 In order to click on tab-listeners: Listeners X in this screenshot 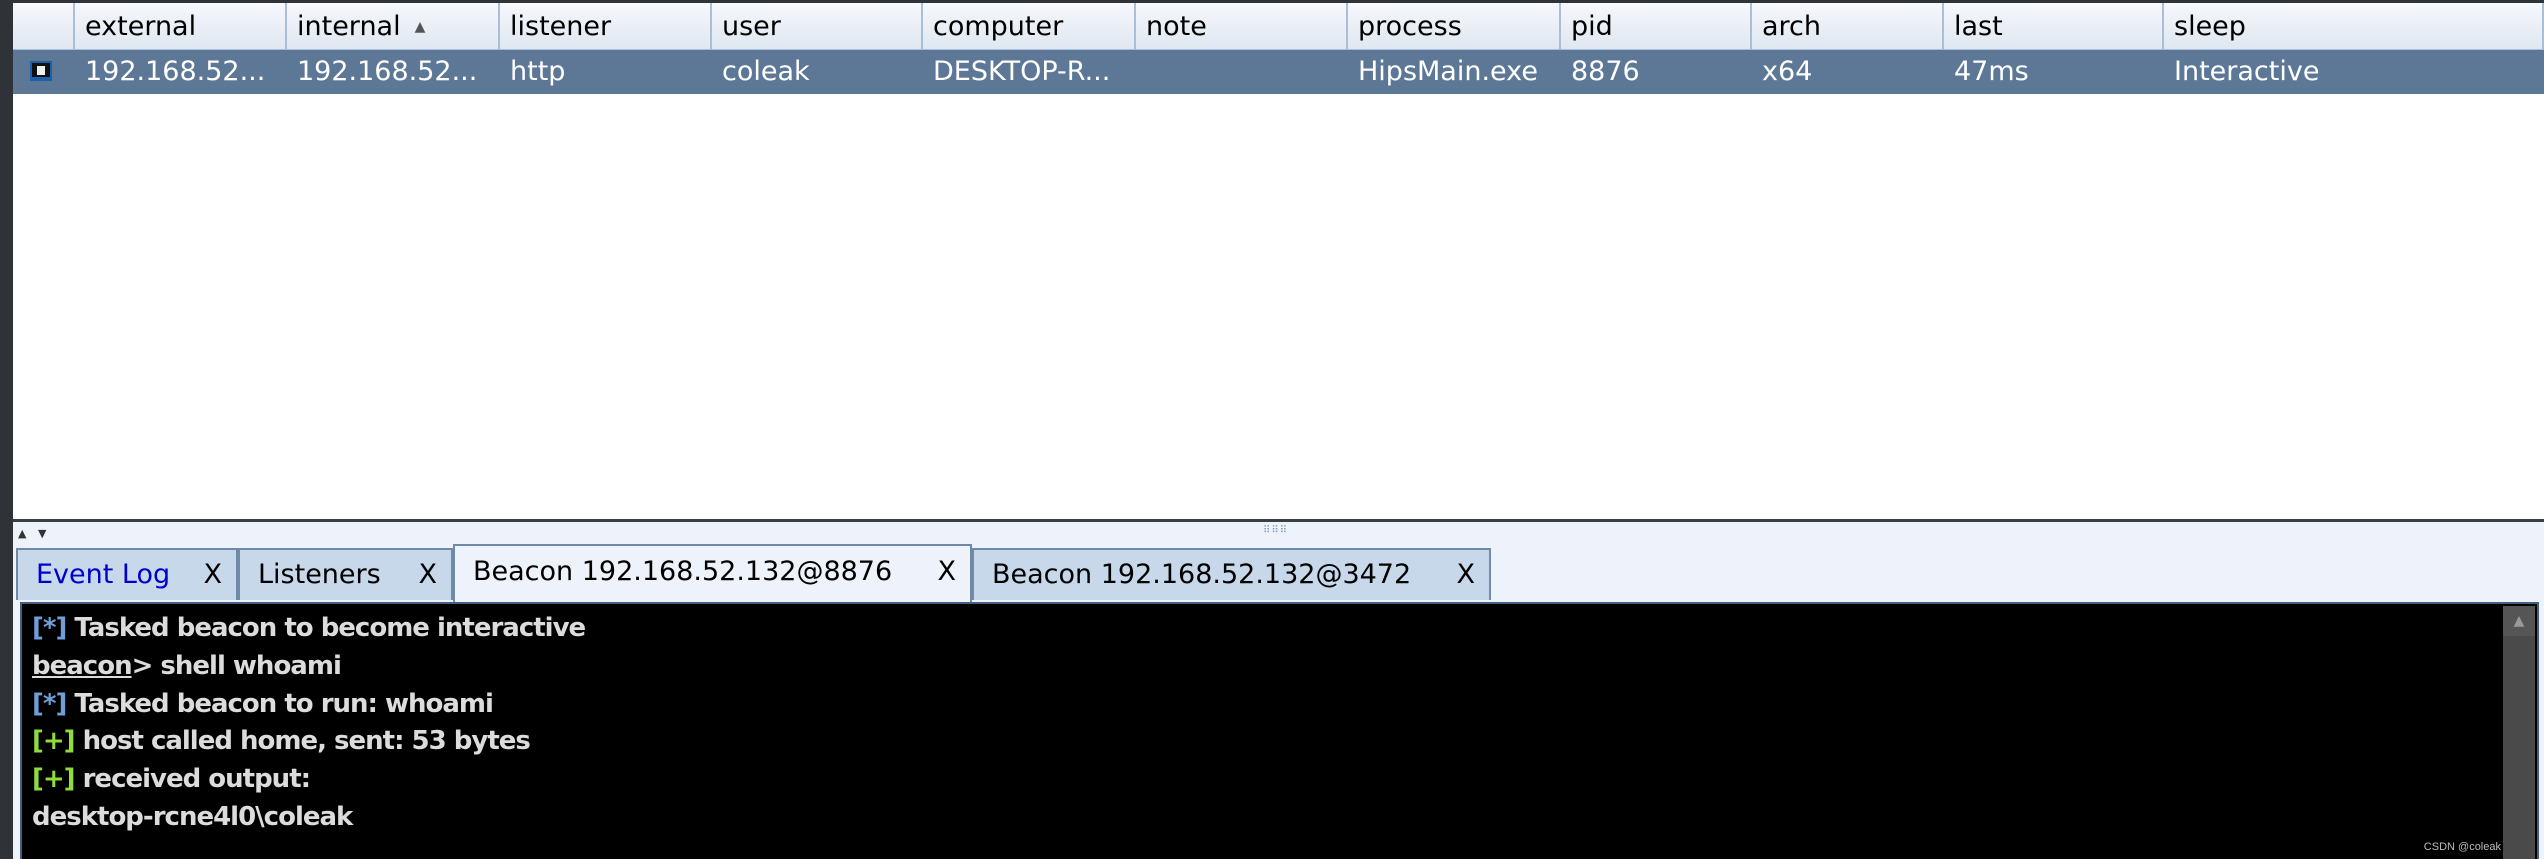, I will do `click(345, 574)`.